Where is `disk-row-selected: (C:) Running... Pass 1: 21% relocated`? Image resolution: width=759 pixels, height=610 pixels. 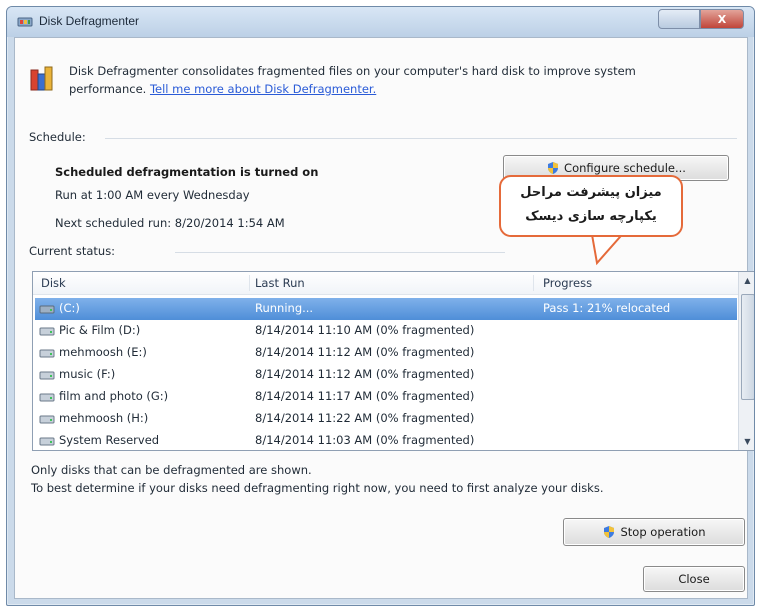 disk-row-selected: (C:) Running... Pass 1: 21% relocated is located at coordinates (386, 309).